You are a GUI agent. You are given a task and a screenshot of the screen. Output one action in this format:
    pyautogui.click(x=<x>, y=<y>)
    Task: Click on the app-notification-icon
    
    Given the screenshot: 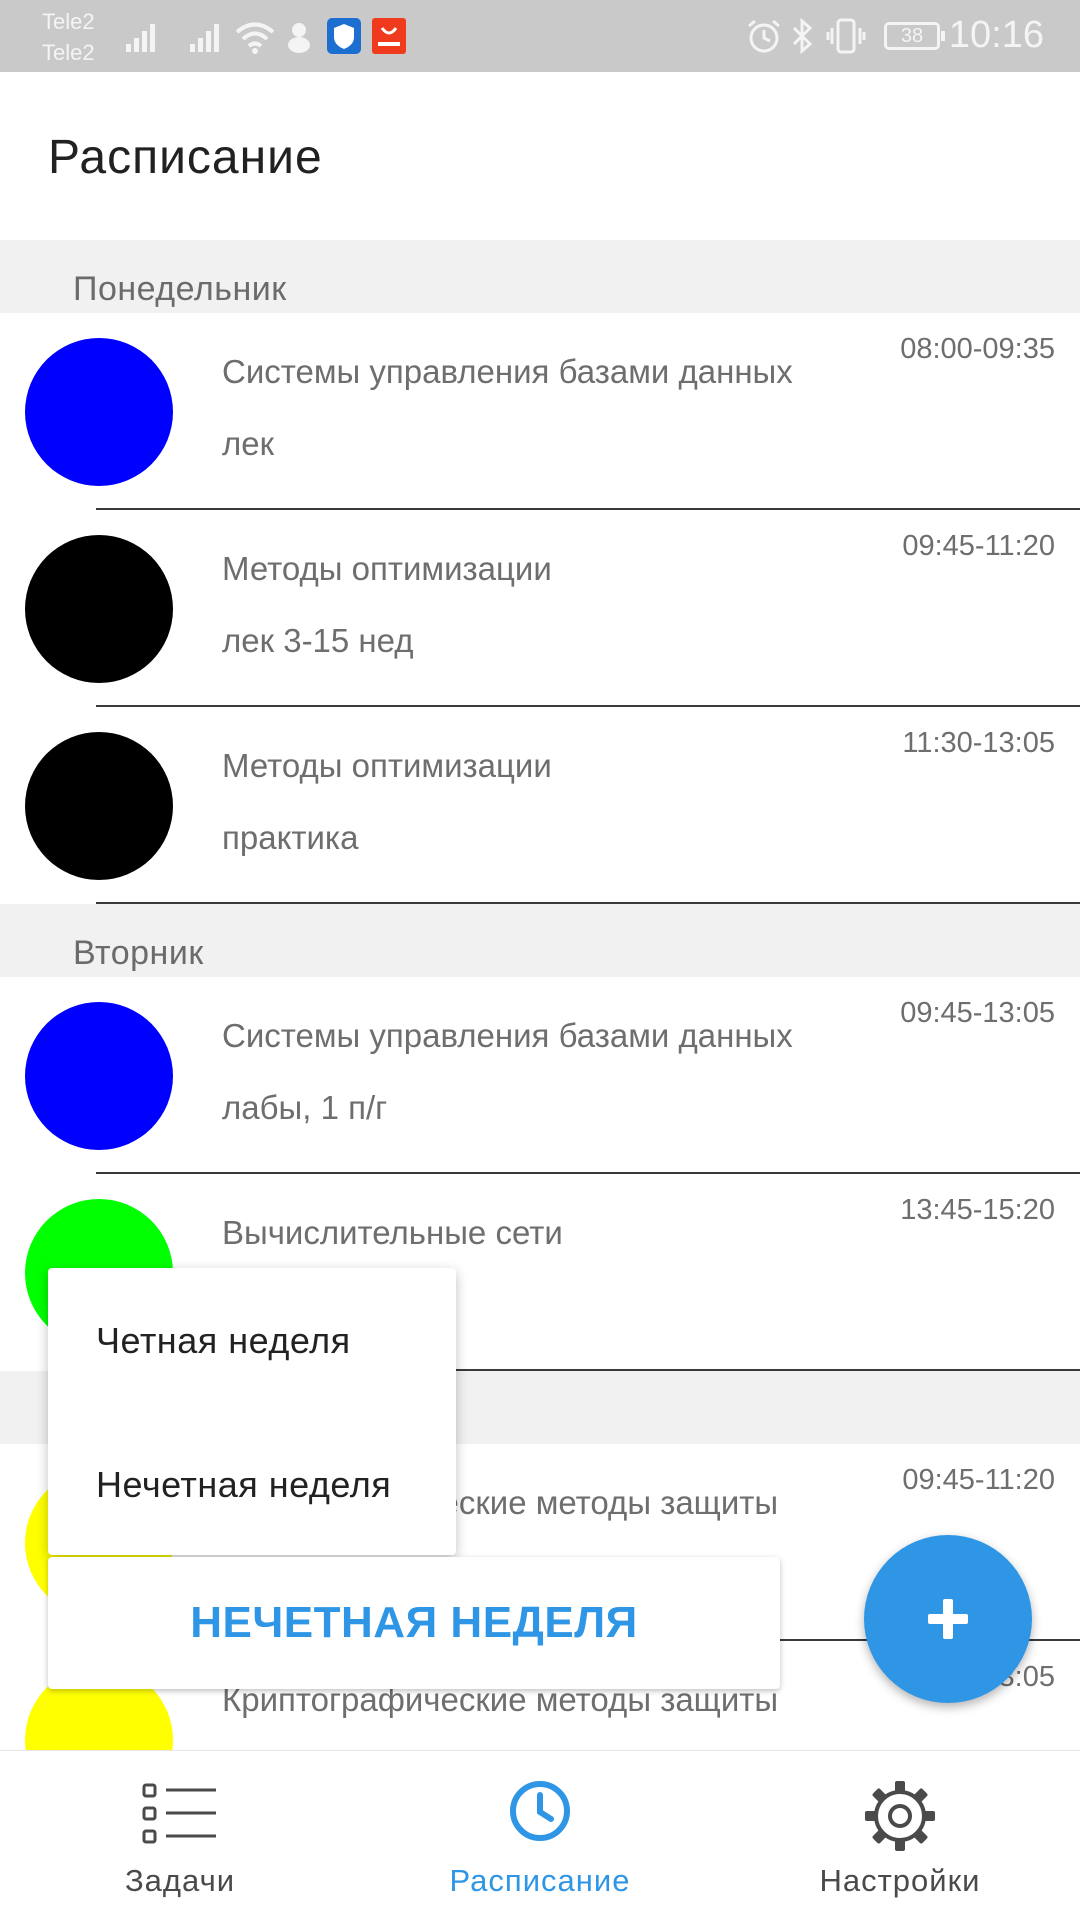 What is the action you would take?
    pyautogui.click(x=299, y=38)
    